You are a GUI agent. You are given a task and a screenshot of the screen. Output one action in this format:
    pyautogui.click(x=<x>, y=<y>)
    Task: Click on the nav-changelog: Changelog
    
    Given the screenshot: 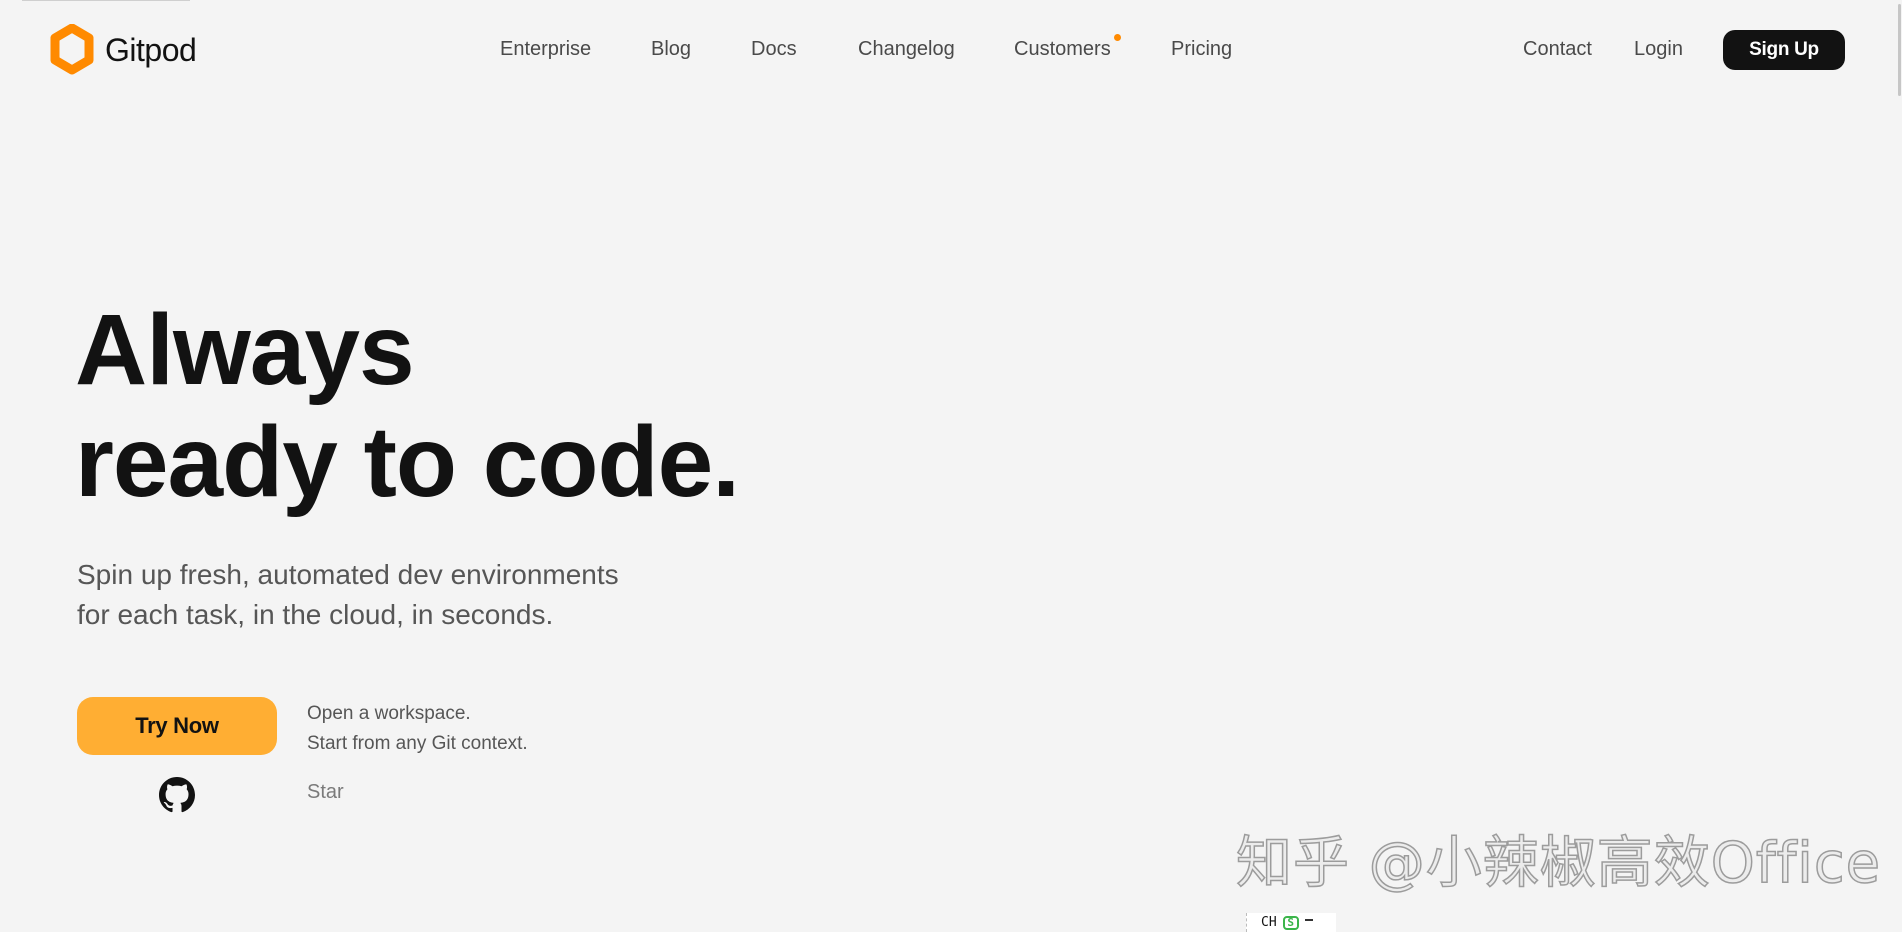 What is the action you would take?
    pyautogui.click(x=906, y=49)
    